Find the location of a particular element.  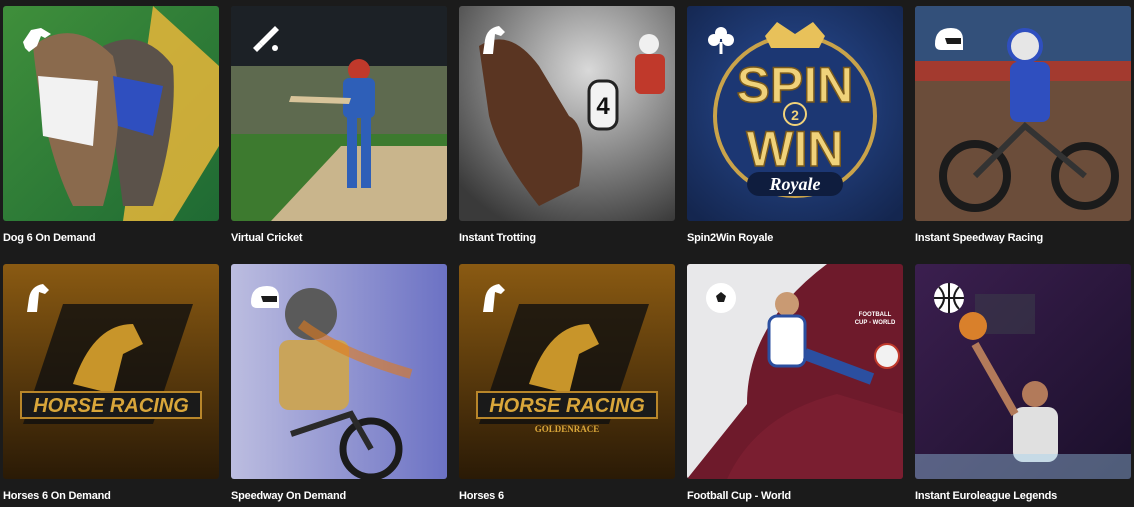

game-title: Virtual Cricket is located at coordinates (346, 238).